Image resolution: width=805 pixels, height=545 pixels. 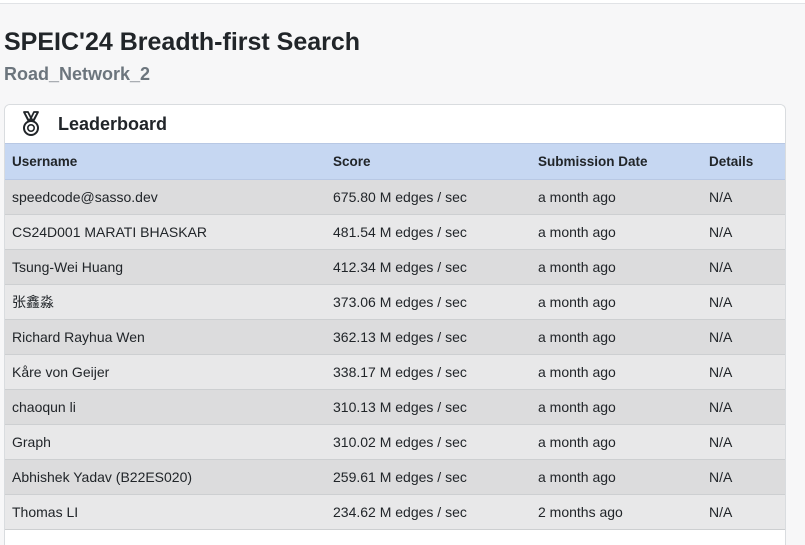 I want to click on username-cell: chaoqun li, so click(x=165, y=407).